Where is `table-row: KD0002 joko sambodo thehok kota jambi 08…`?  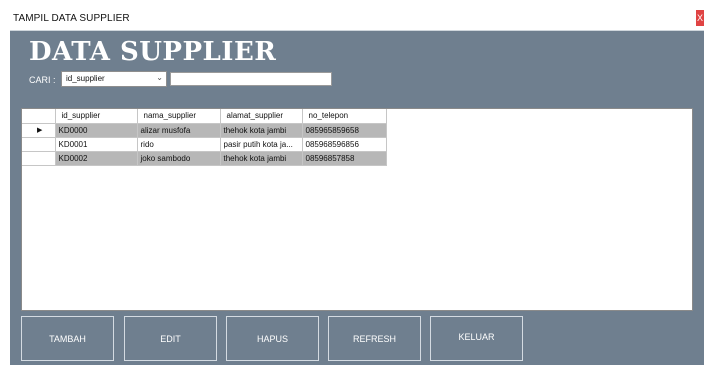
table-row: KD0002 joko sambodo thehok kota jambi 08… is located at coordinates (204, 158).